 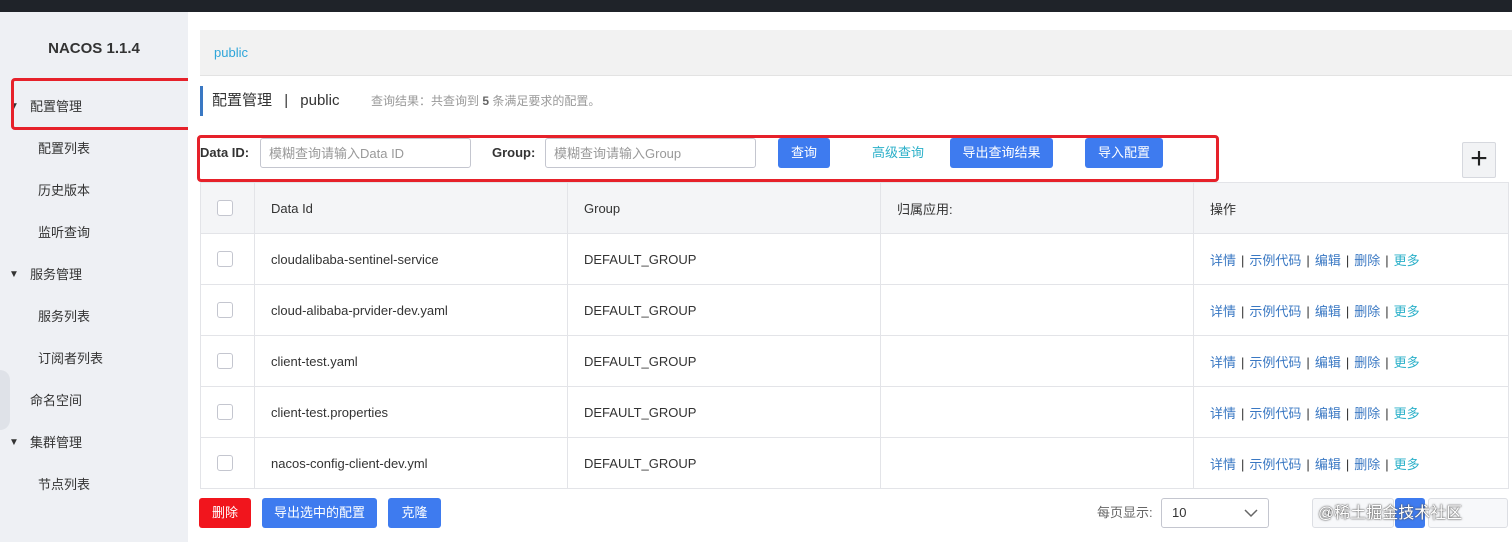 What do you see at coordinates (365, 153) in the screenshot?
I see `data-id-input` at bounding box center [365, 153].